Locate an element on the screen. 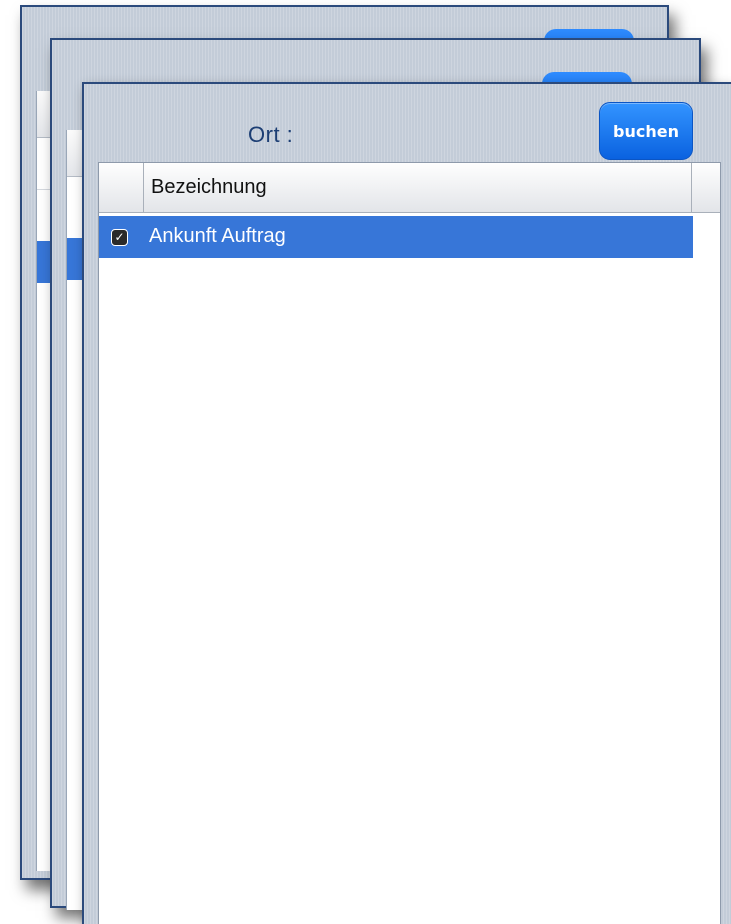 The width and height of the screenshot is (731, 924). checkmark-icon: ✓ is located at coordinates (119, 237).